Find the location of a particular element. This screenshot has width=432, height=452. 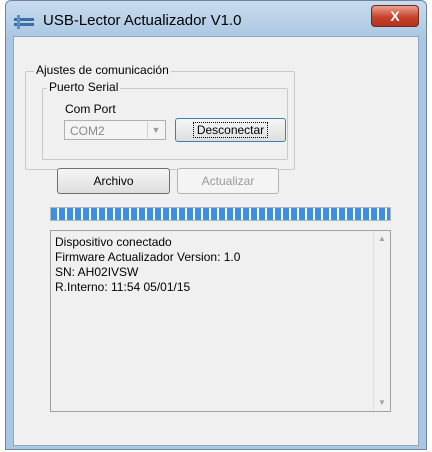

close-button: X is located at coordinates (395, 16).